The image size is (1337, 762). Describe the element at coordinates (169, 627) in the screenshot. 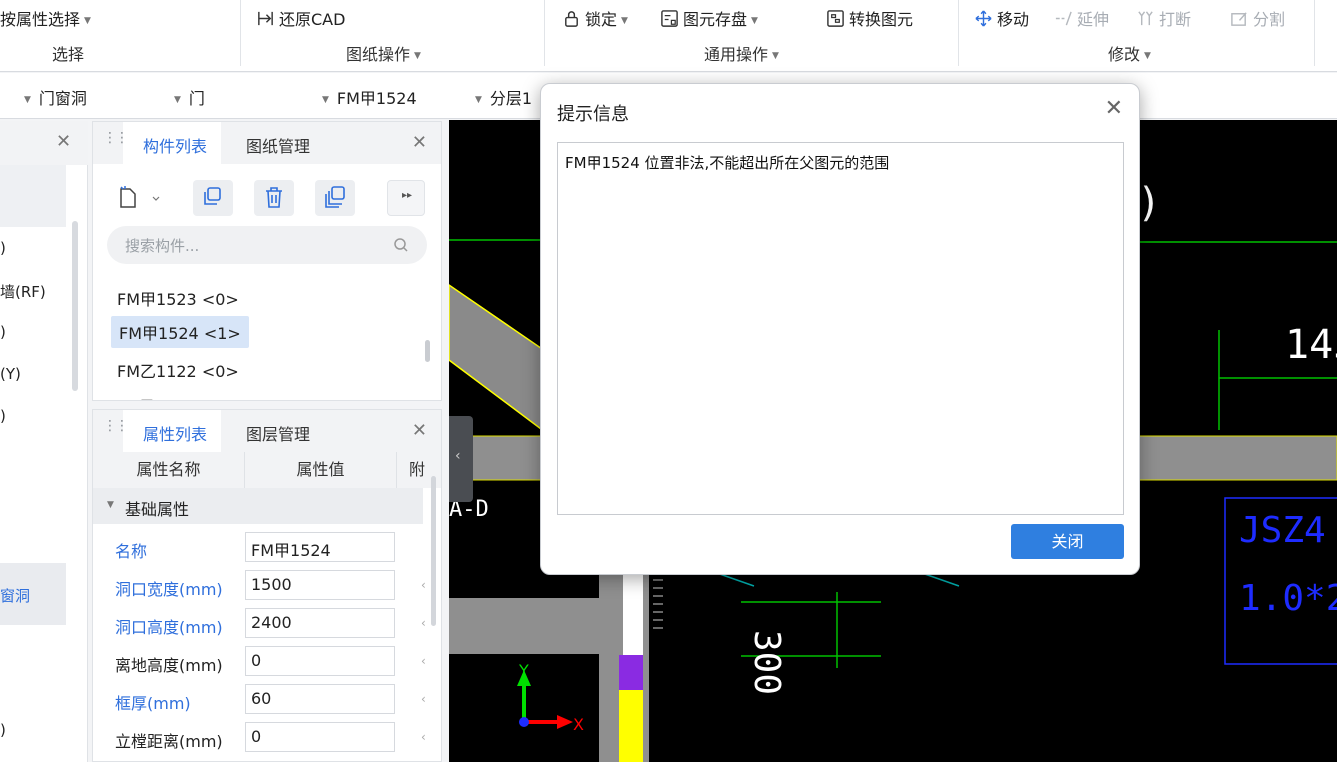

I see `property-name: 洞口高度(mm)` at that location.